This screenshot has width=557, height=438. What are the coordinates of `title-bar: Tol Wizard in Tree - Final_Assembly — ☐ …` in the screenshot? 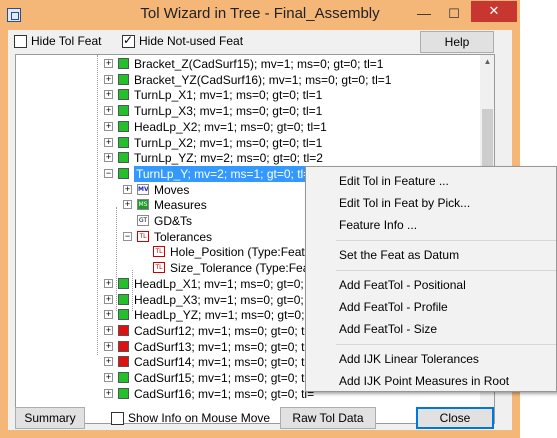 It's located at (260, 15).